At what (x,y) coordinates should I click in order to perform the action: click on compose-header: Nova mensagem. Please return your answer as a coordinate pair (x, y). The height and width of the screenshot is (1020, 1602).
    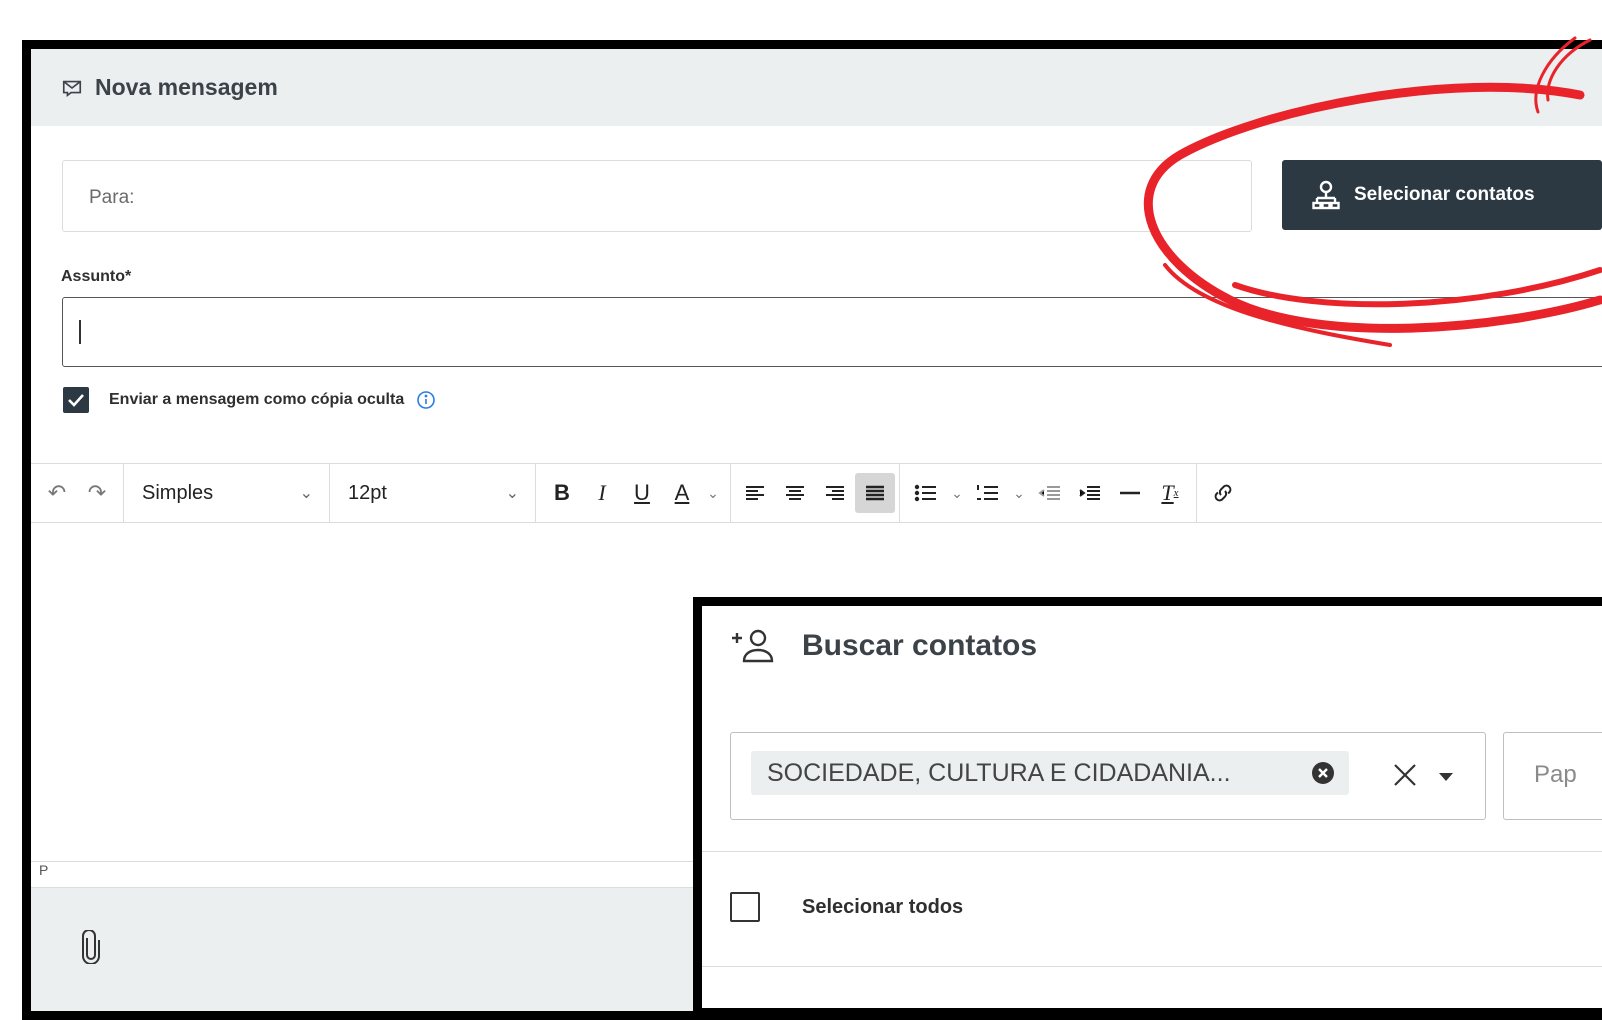
    Looking at the image, I should click on (816, 87).